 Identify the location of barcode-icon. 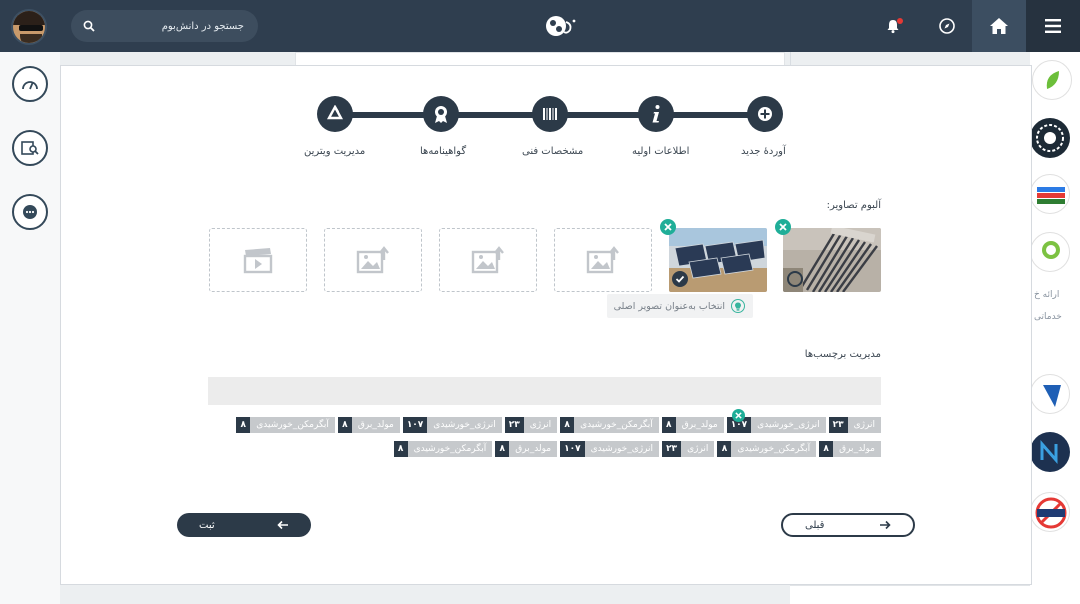
(550, 114).